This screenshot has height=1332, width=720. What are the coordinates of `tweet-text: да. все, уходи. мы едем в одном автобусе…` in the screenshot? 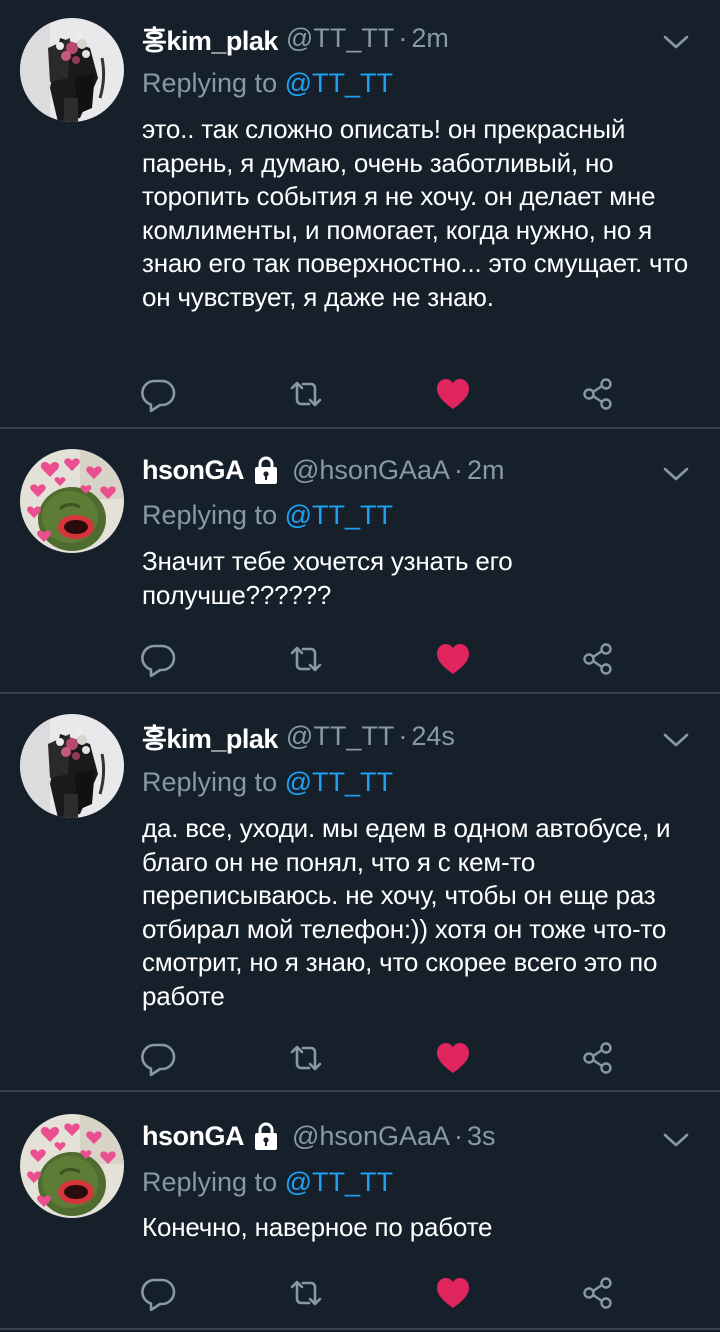 It's located at (406, 912).